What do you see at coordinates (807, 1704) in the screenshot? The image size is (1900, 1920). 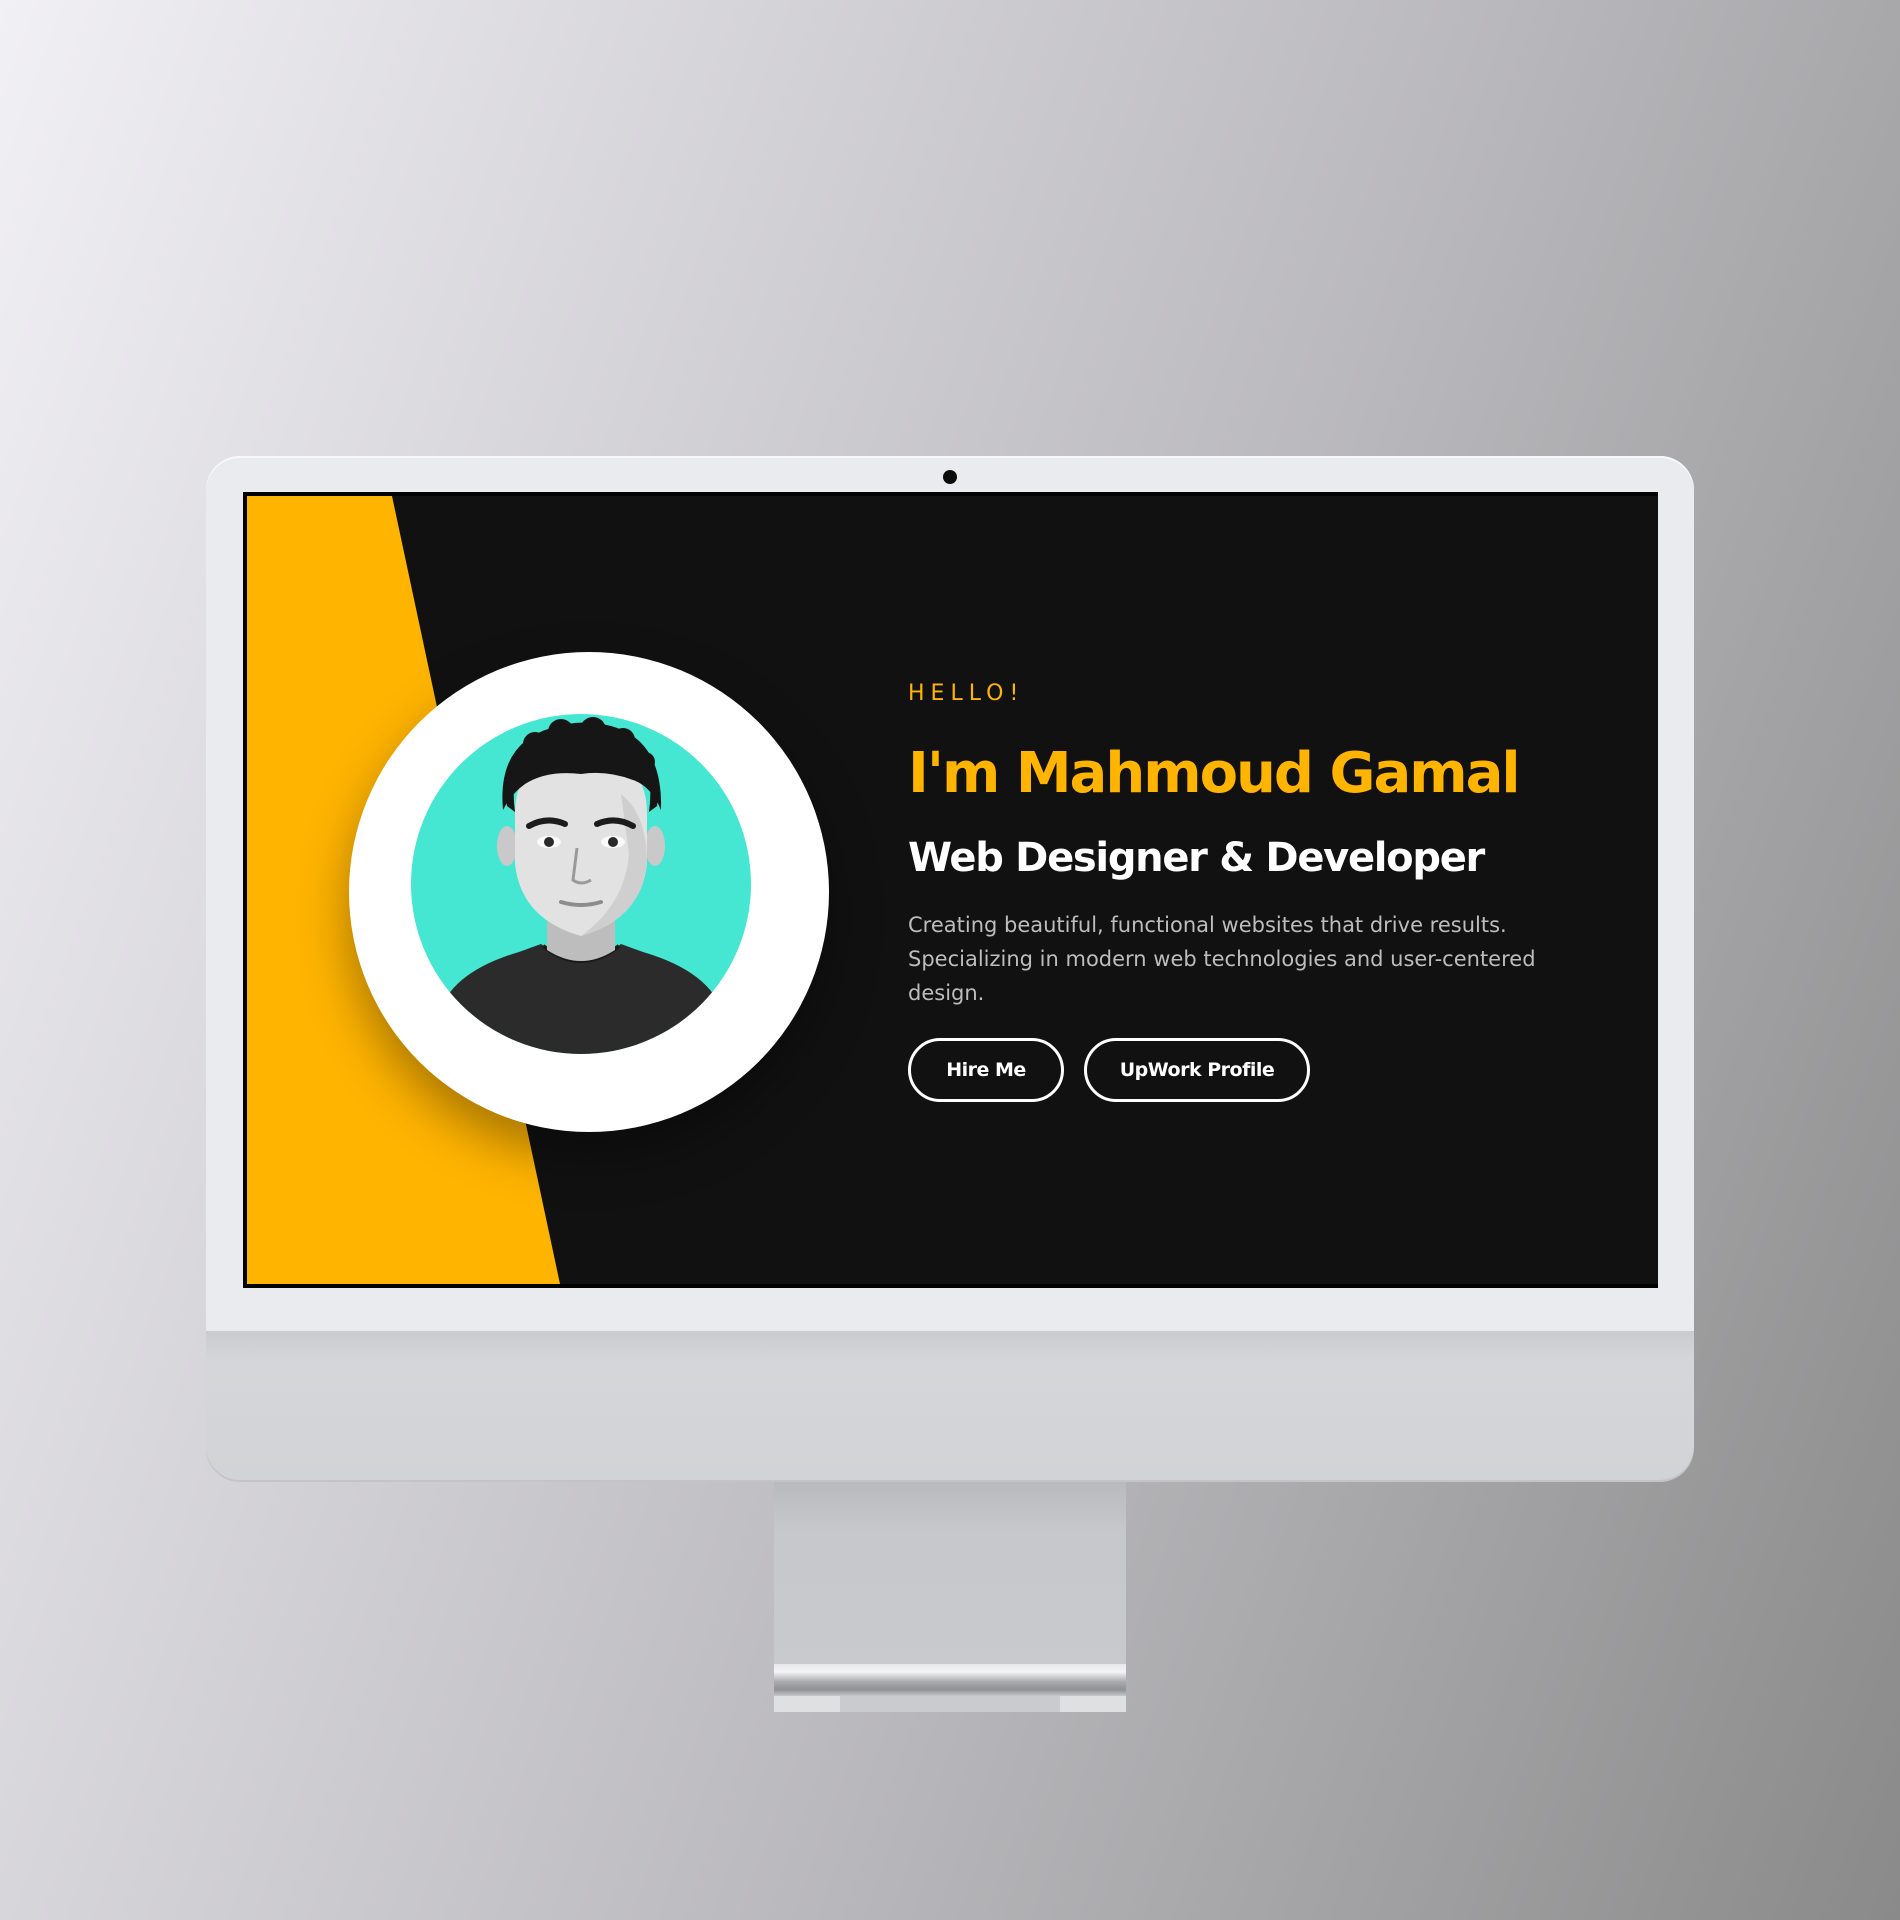 I see `stand-notch-left` at bounding box center [807, 1704].